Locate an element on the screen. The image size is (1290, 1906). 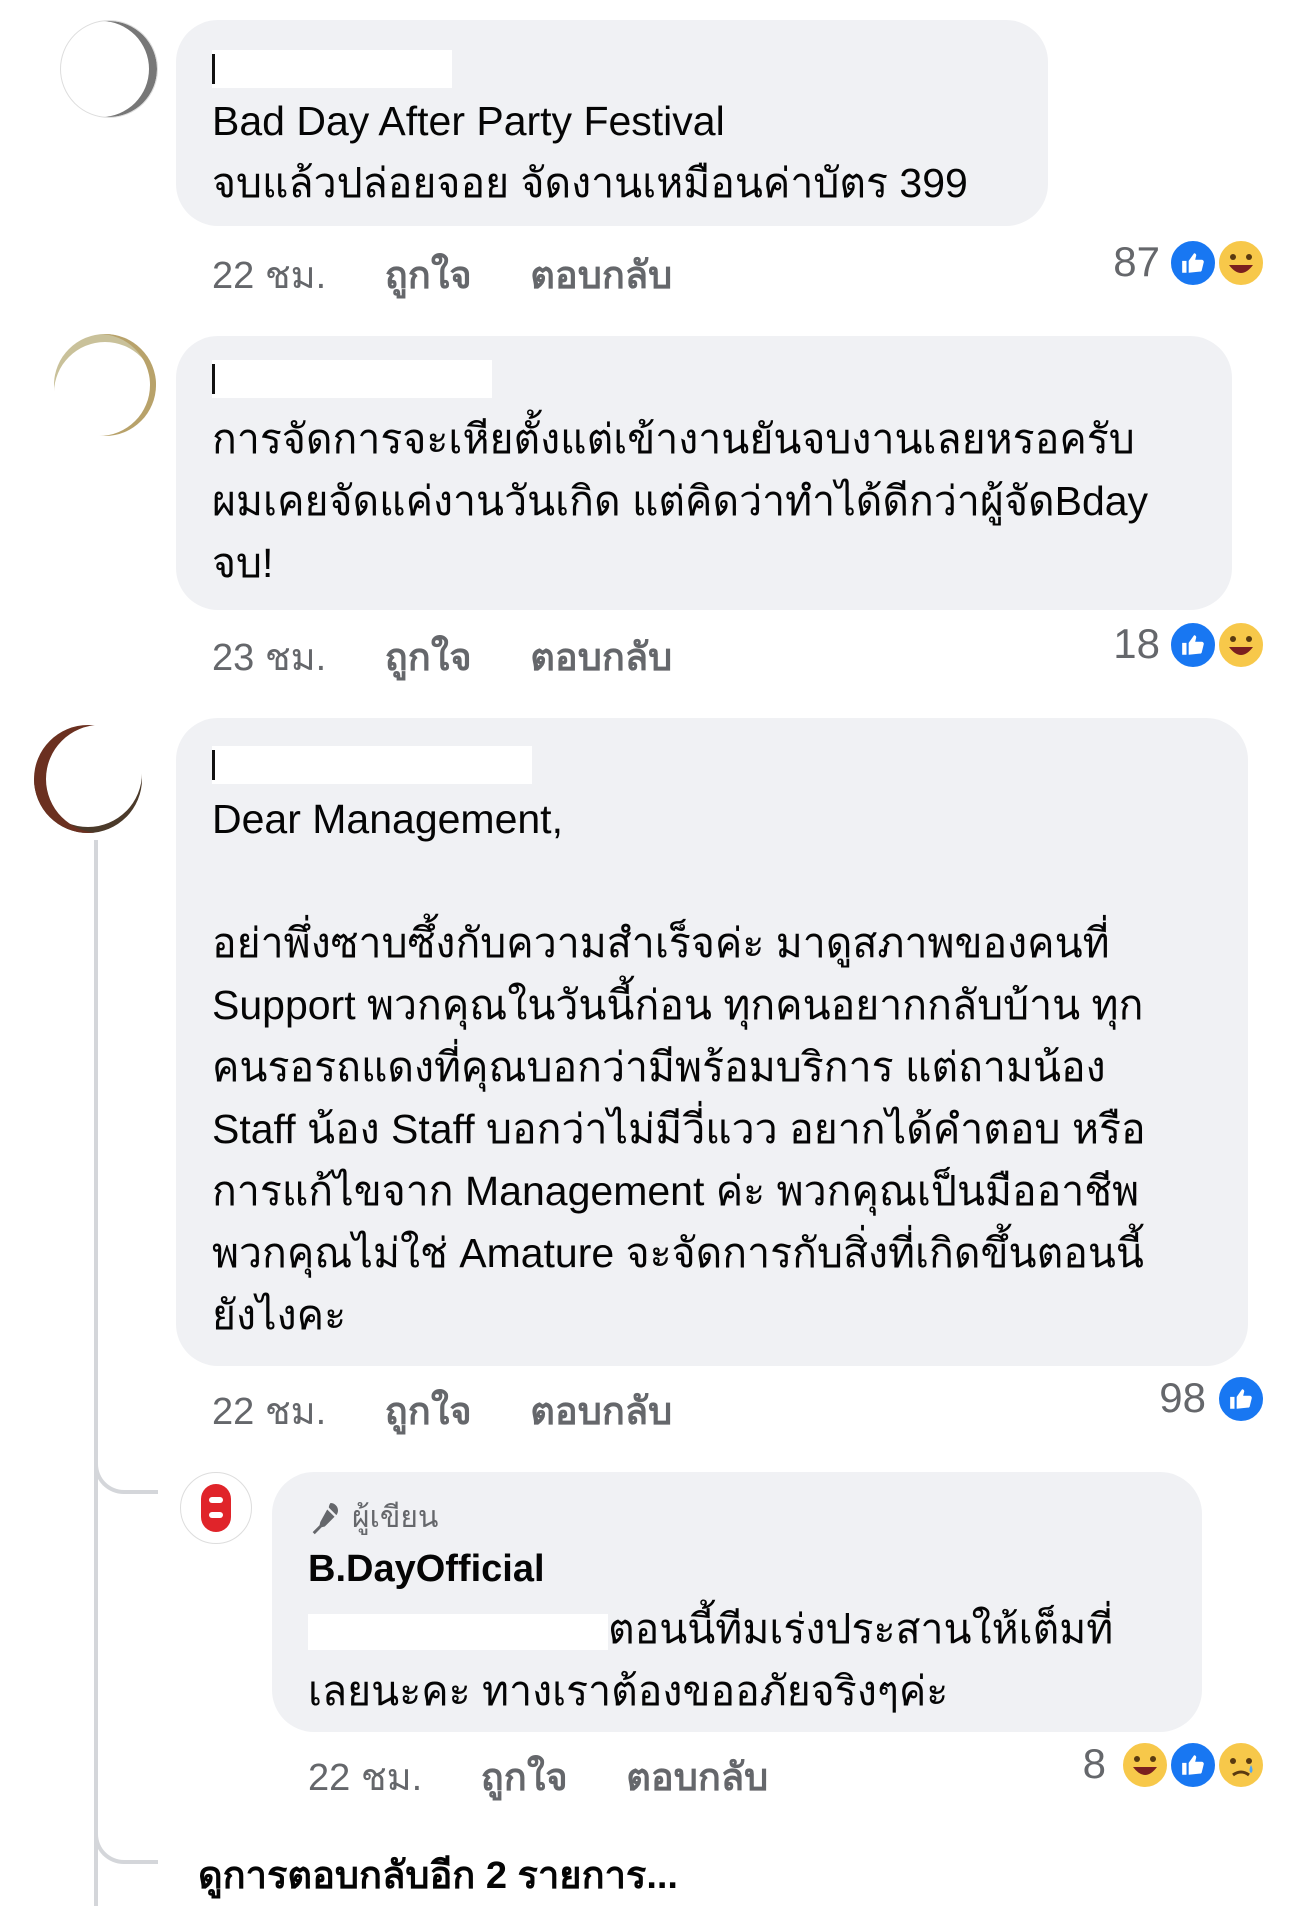
tagged-name-redacted is located at coordinates (458, 1632).